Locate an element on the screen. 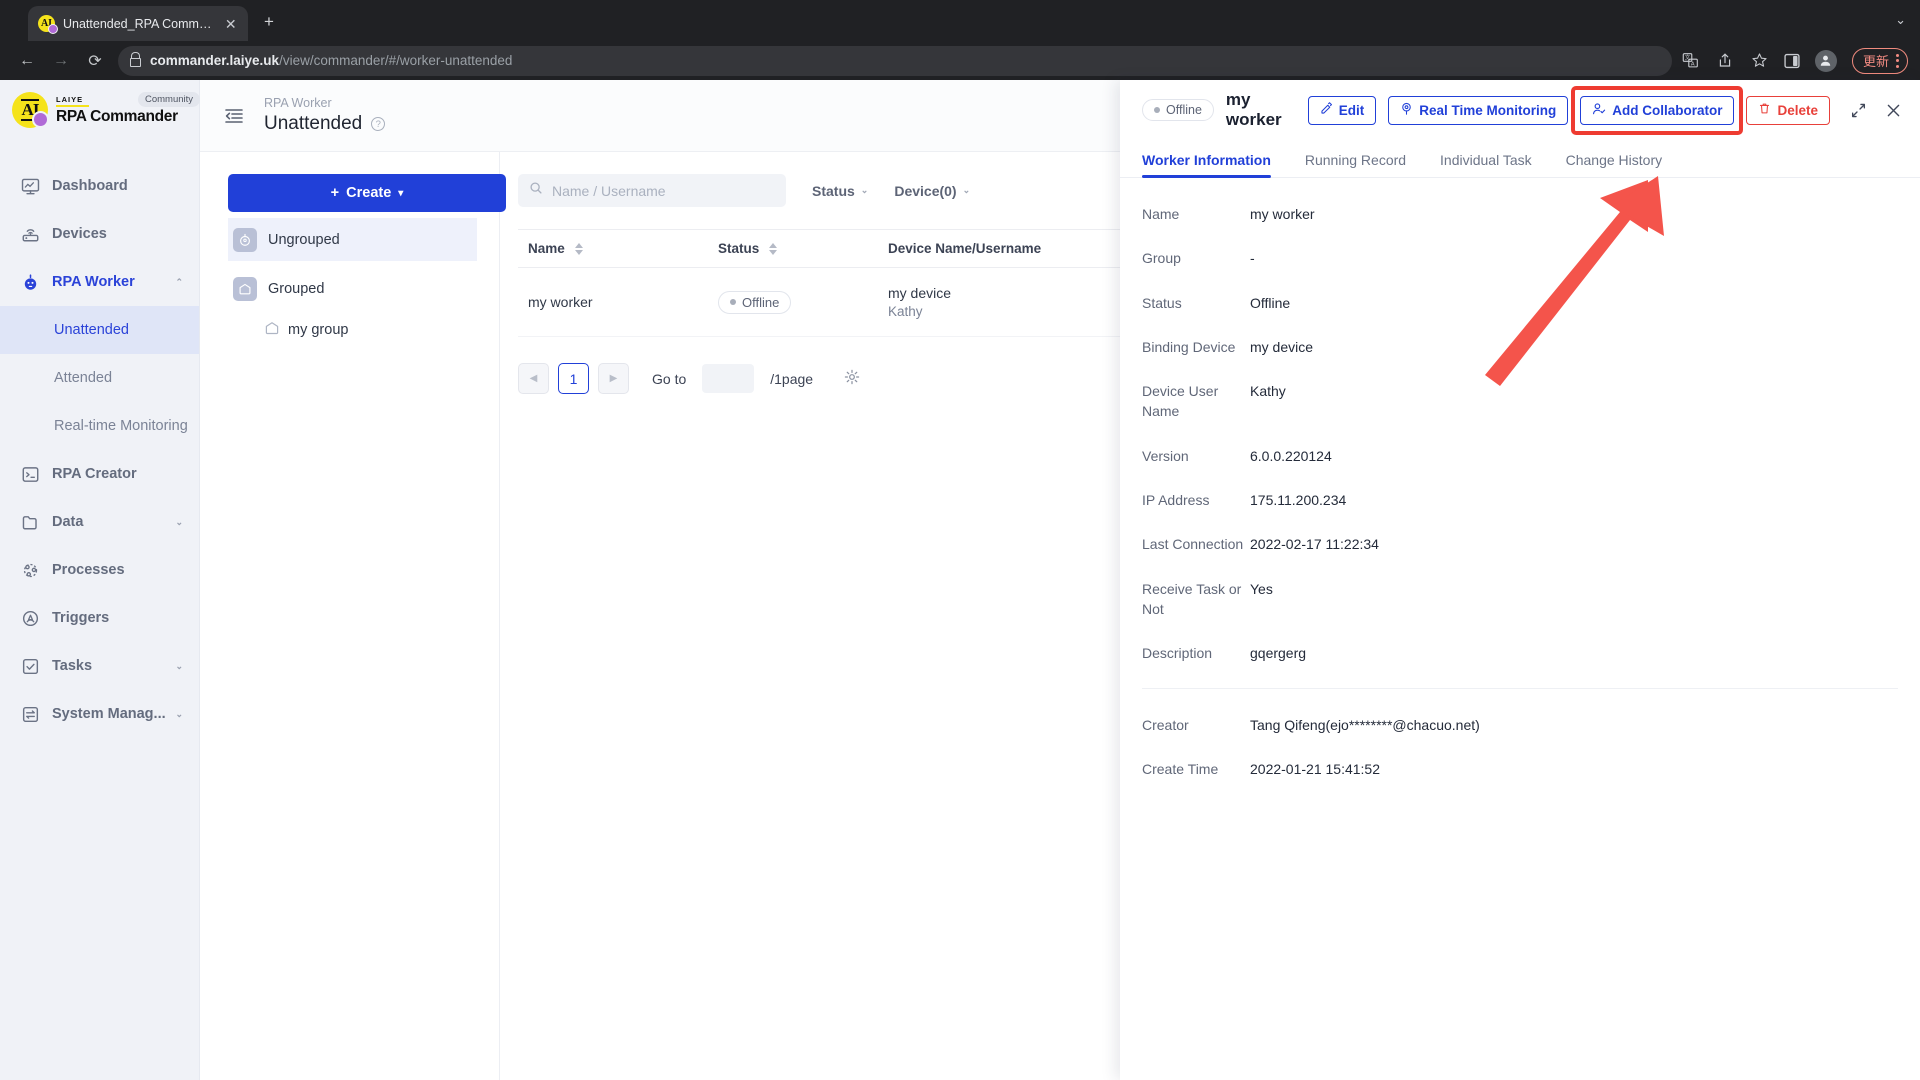 The height and width of the screenshot is (1080, 1920). sidebar-item-processes: Processes is located at coordinates (99, 570).